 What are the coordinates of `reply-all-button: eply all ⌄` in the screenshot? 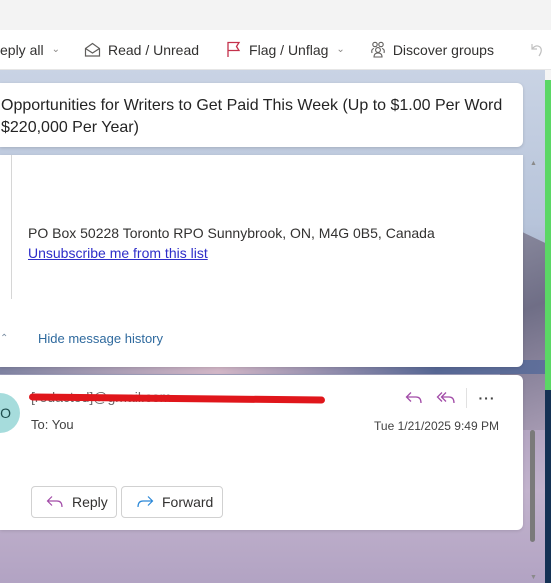 It's located at (34, 49).